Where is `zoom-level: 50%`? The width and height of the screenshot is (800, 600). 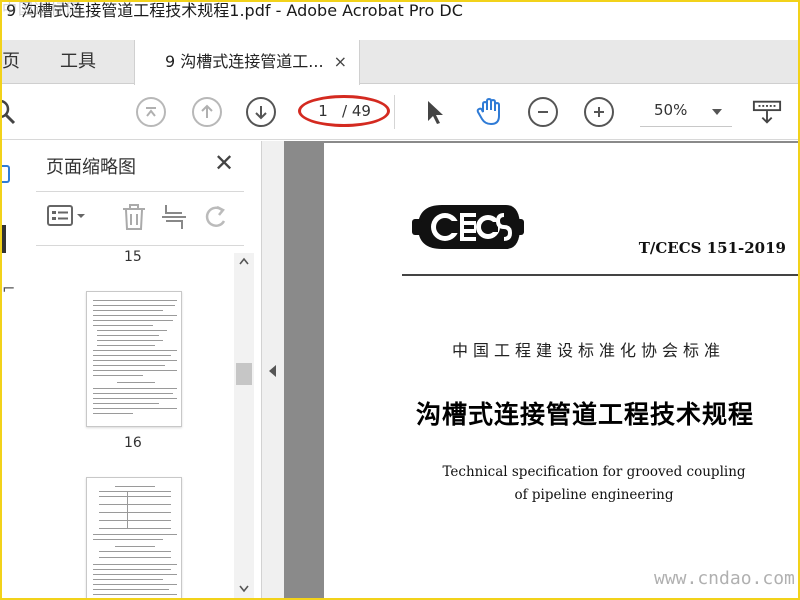
zoom-level: 50% is located at coordinates (671, 110).